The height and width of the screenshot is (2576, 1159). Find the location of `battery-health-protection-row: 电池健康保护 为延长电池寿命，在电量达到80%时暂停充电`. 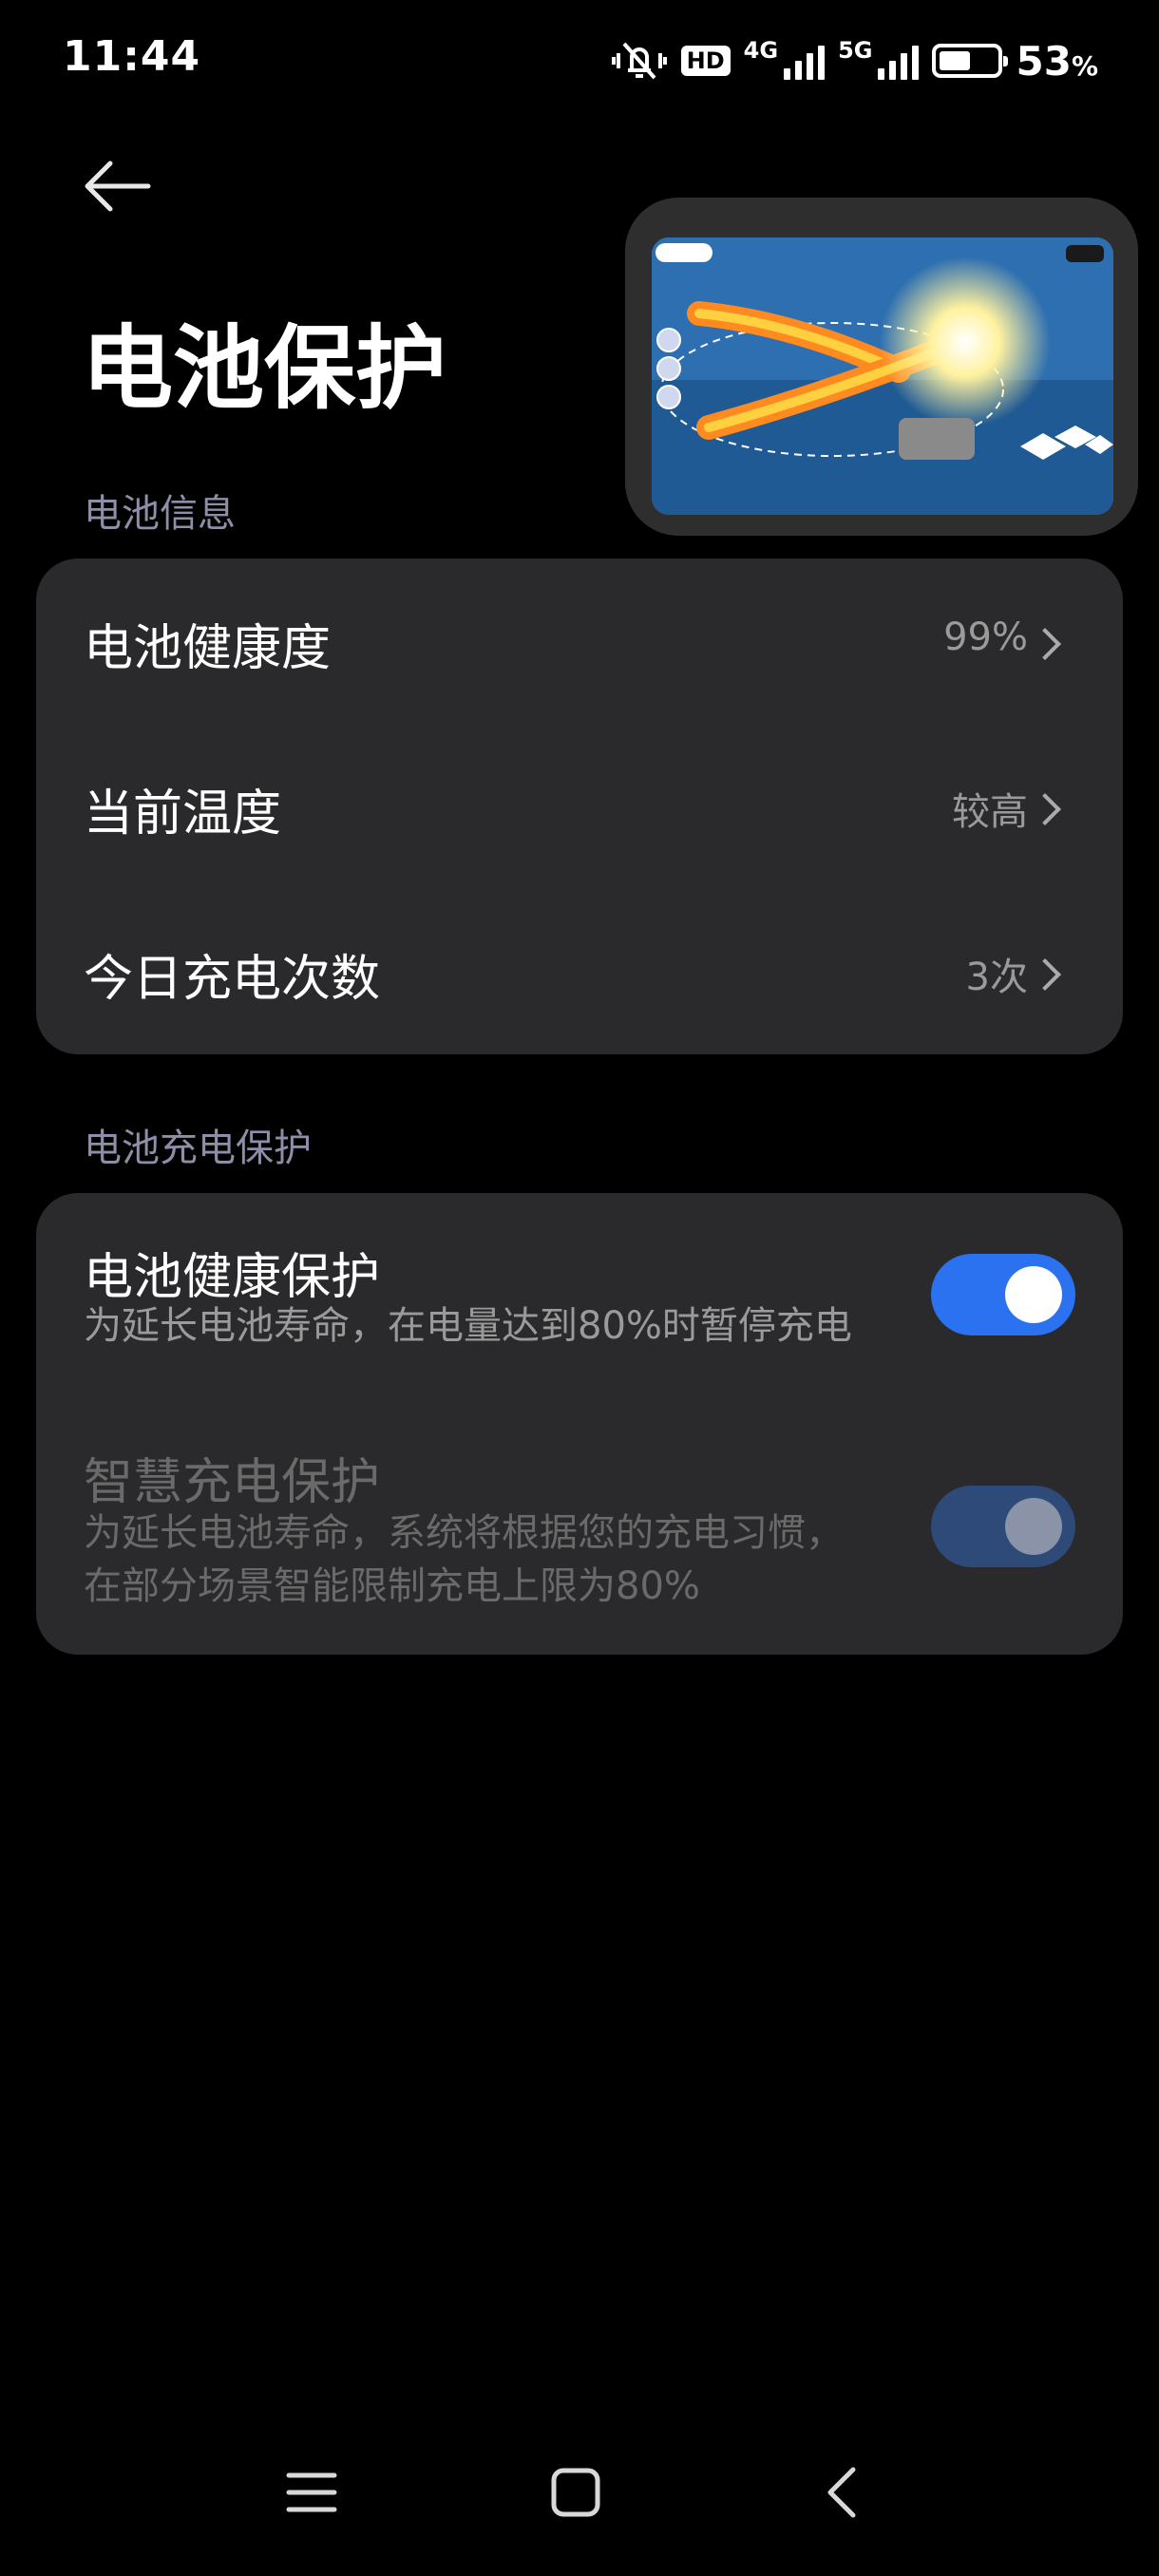

battery-health-protection-row: 电池健康保护 为延长电池寿命，在电量达到80%时暂停充电 is located at coordinates (579, 1297).